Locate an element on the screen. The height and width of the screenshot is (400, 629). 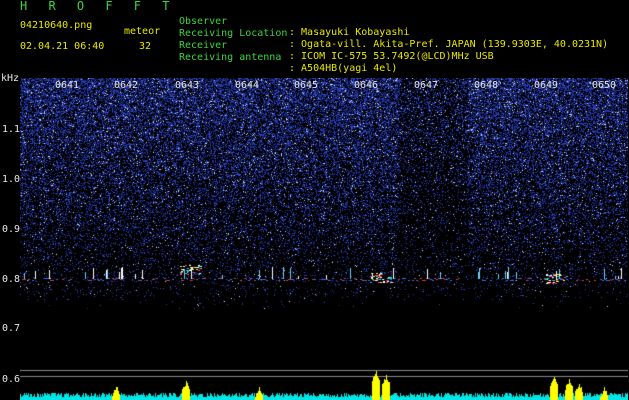
meteor-count: 32 is located at coordinates (145, 46).